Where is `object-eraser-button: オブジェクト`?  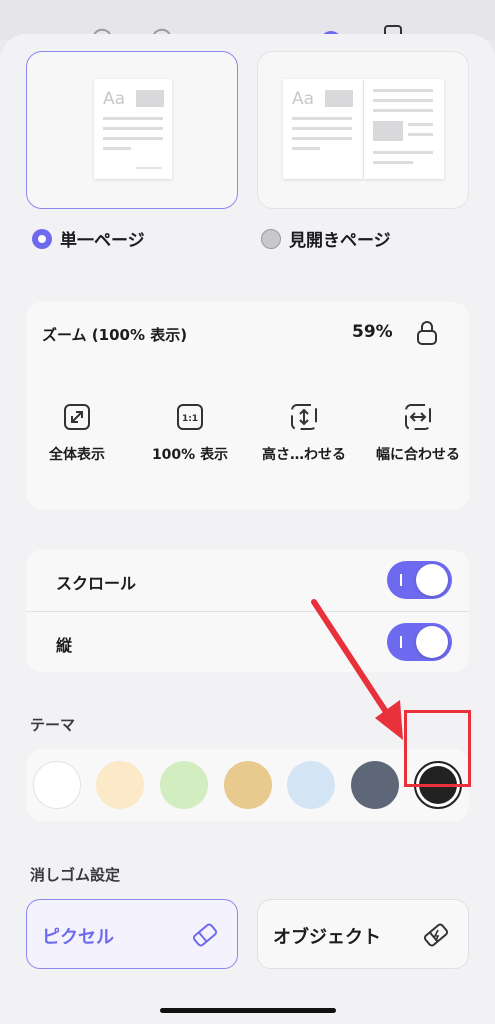 object-eraser-button: オブジェクト is located at coordinates (363, 934).